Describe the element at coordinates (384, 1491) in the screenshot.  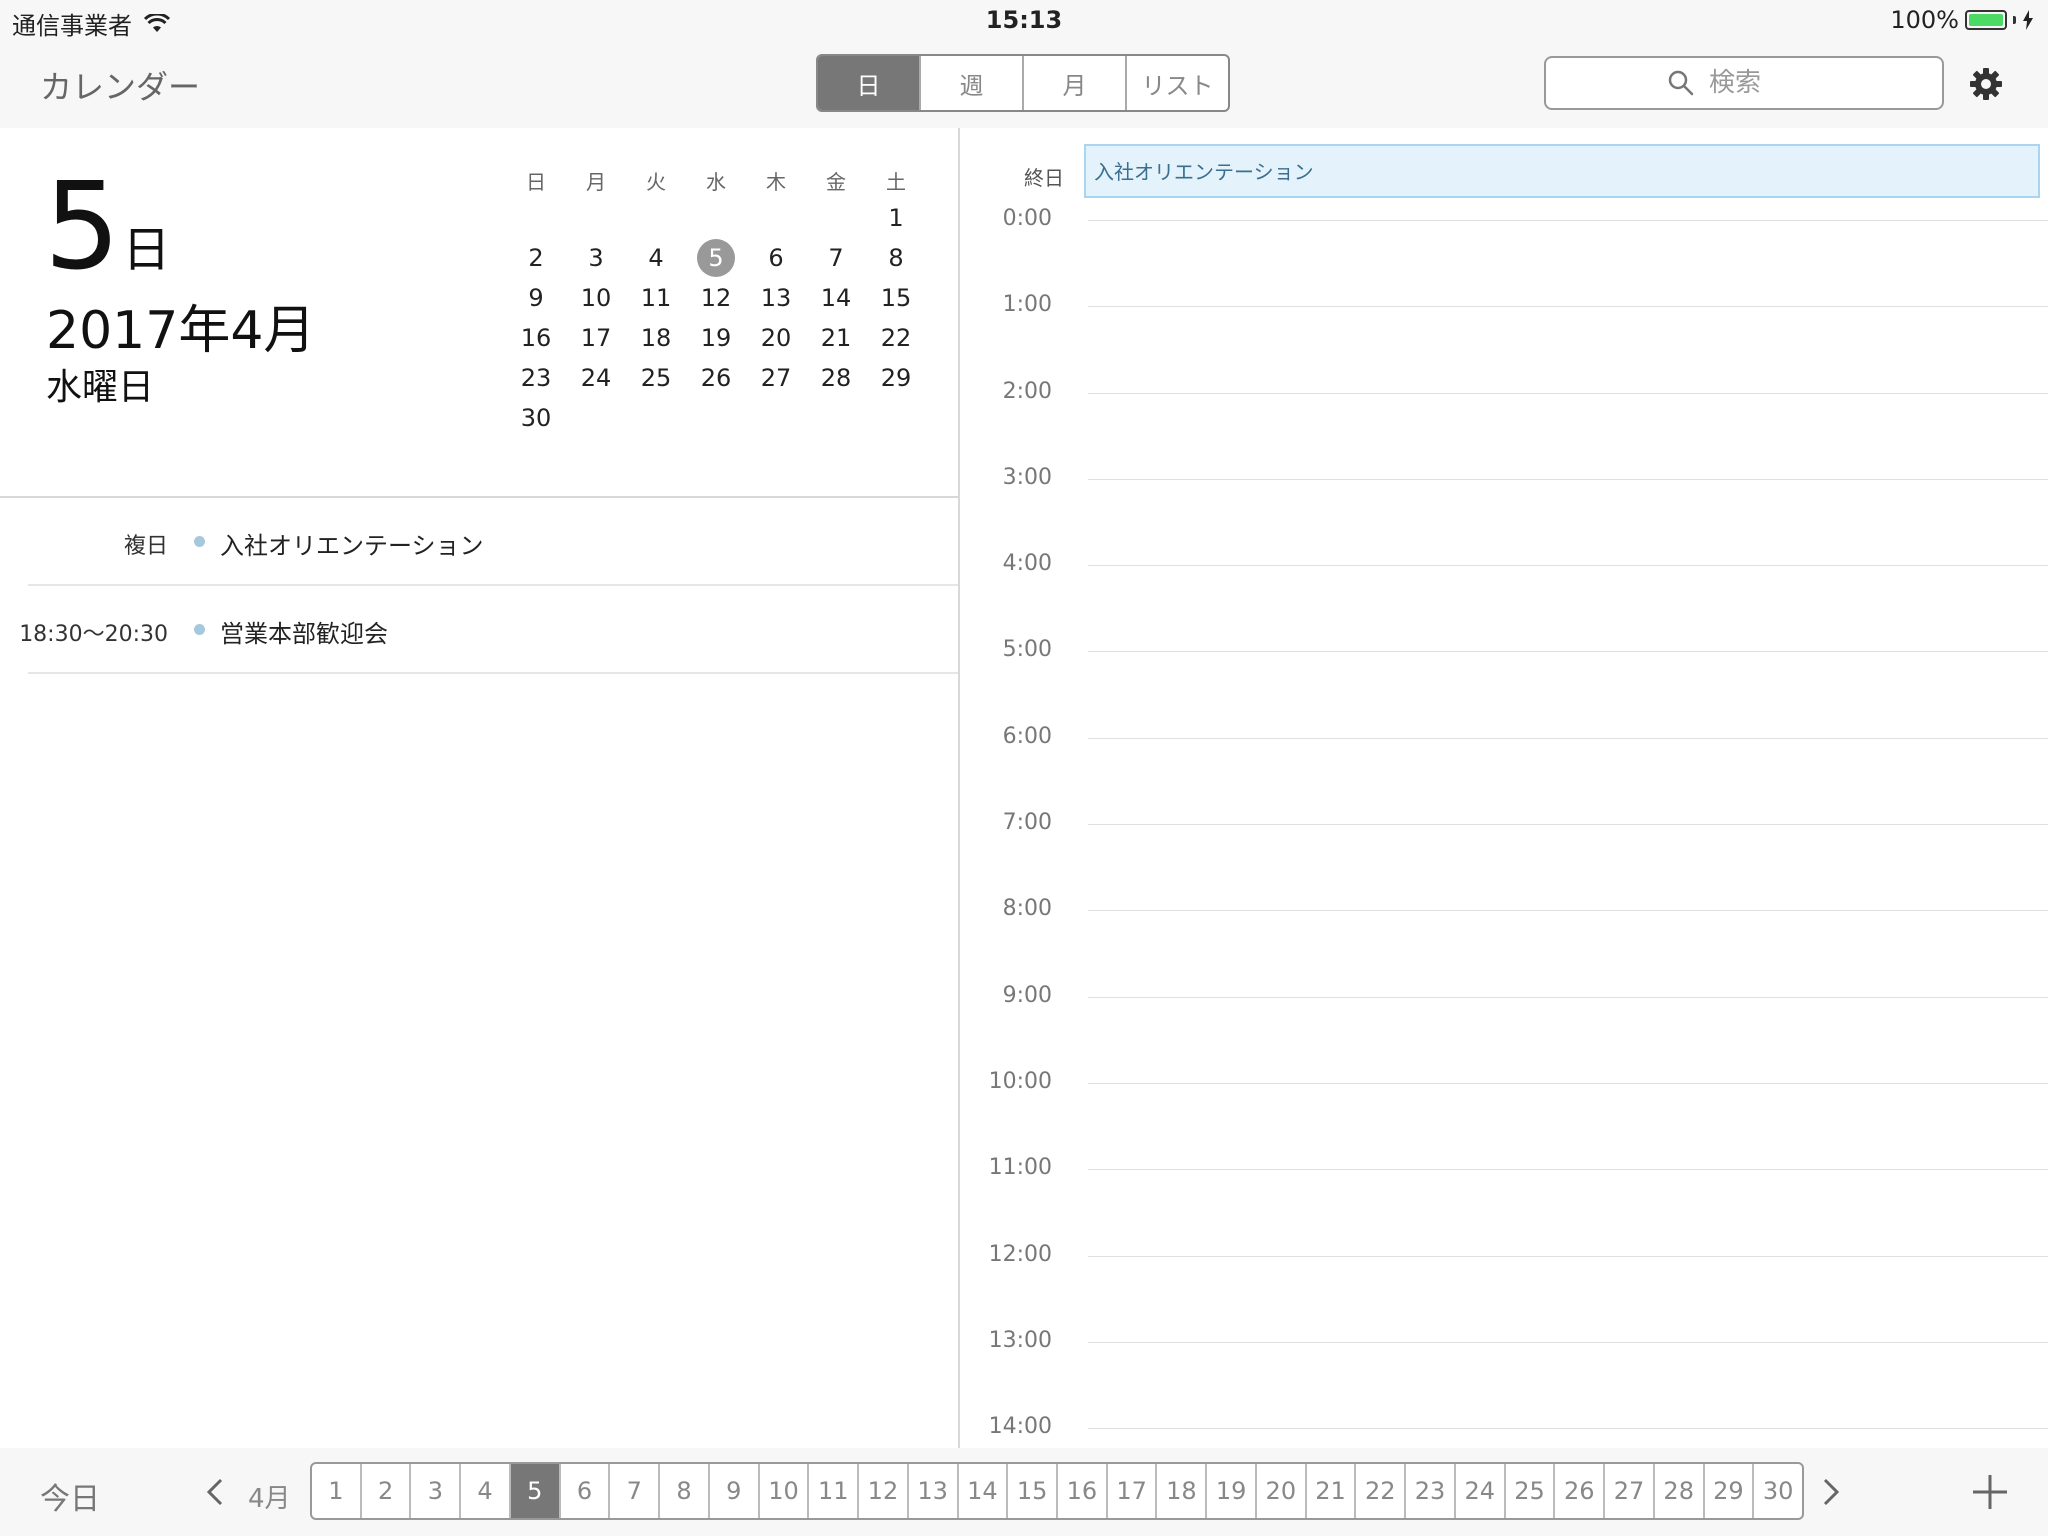
I see `day-strip-item: 2` at that location.